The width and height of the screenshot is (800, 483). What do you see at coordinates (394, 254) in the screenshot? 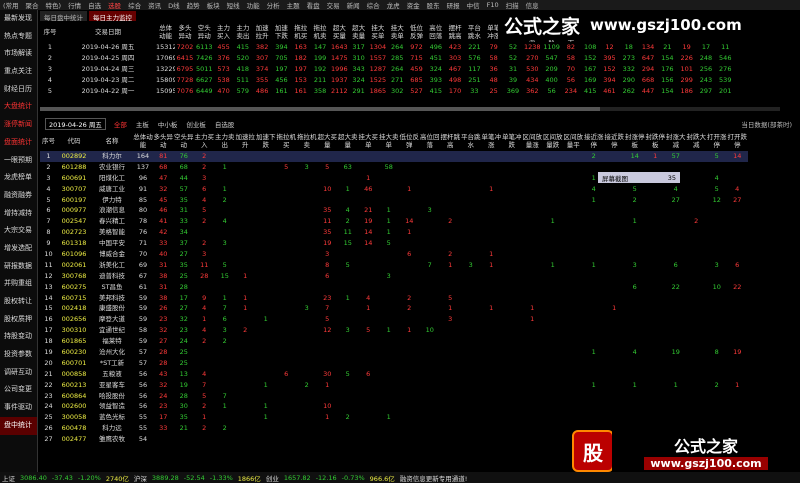
I see `table-row: 10 601096 博威合金 70 40 27 3 3 6 2 1` at bounding box center [394, 254].